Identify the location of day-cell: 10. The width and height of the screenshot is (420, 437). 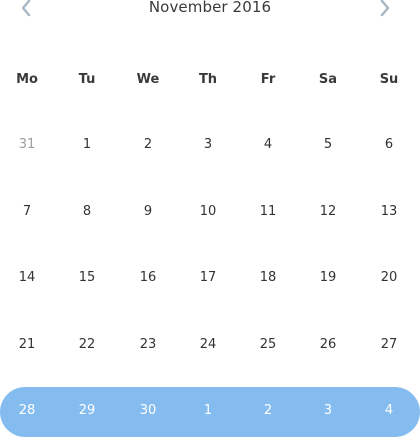
(208, 211).